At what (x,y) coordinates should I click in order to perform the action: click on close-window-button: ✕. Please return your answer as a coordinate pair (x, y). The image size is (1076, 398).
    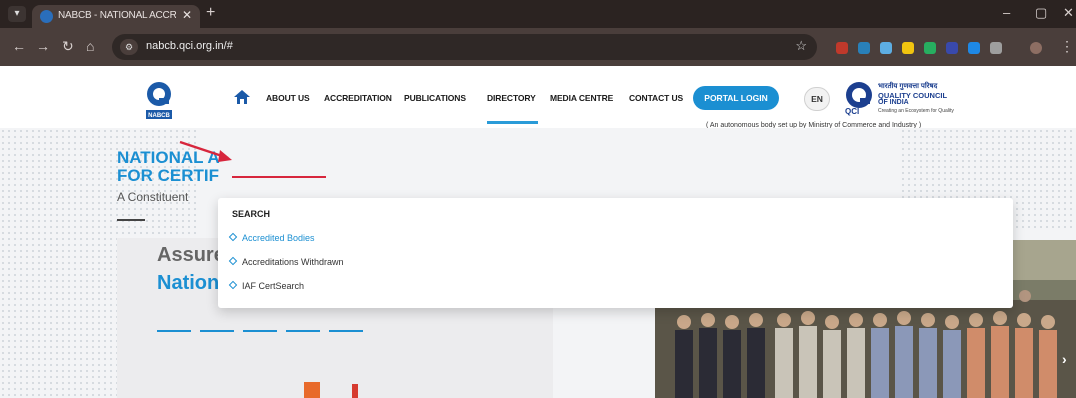
    Looking at the image, I should click on (1068, 13).